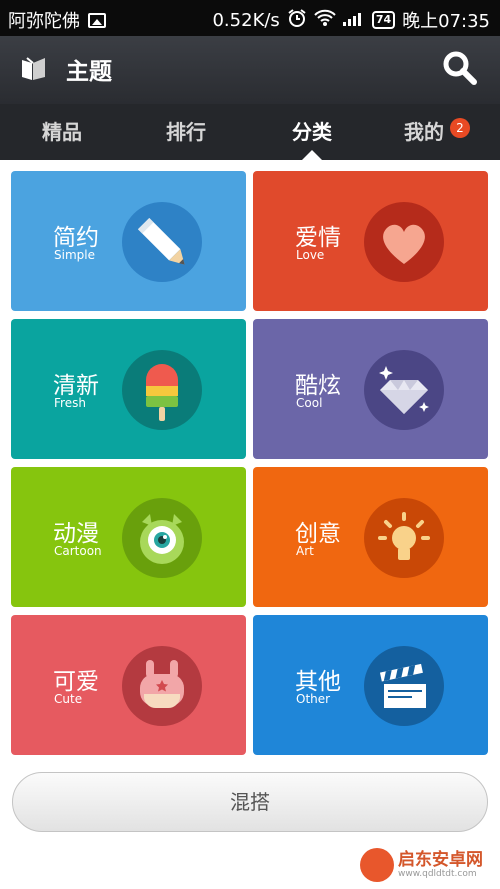 This screenshot has width=500, height=889. I want to click on signal-icon, so click(353, 20).